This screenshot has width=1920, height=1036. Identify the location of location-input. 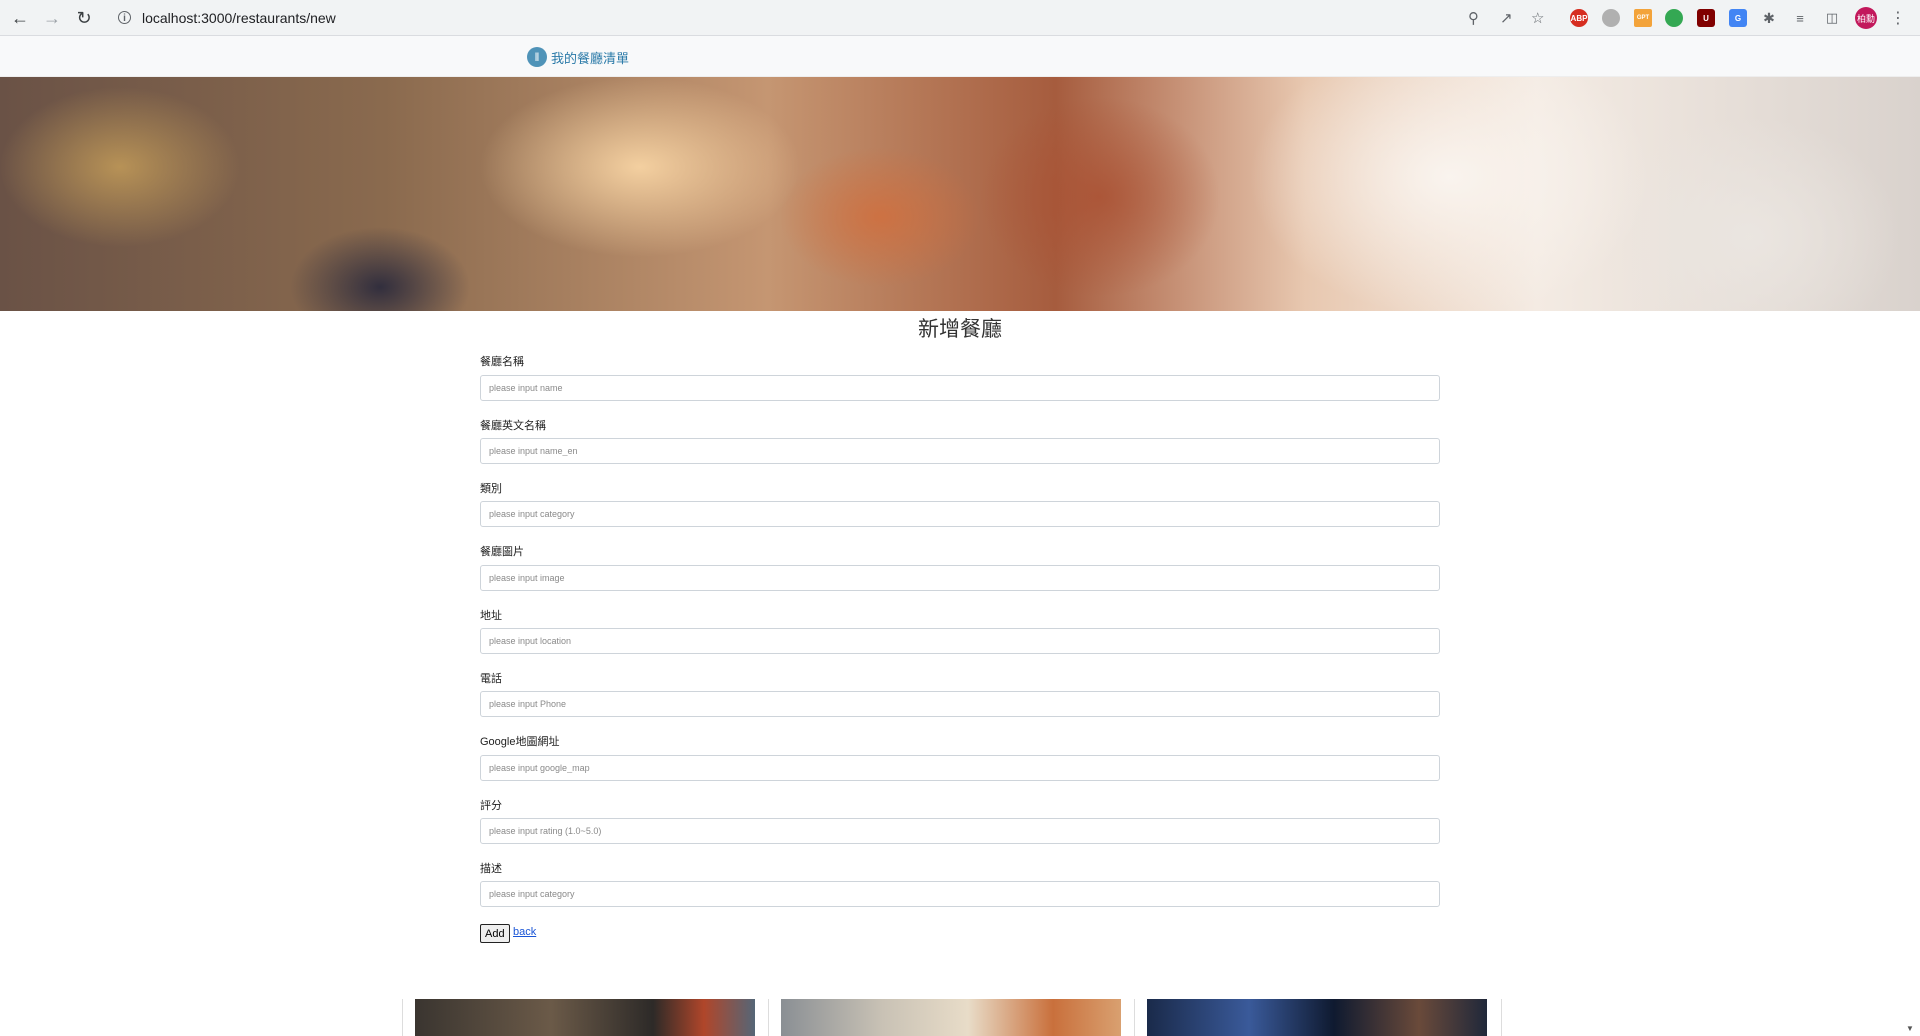
(960, 641).